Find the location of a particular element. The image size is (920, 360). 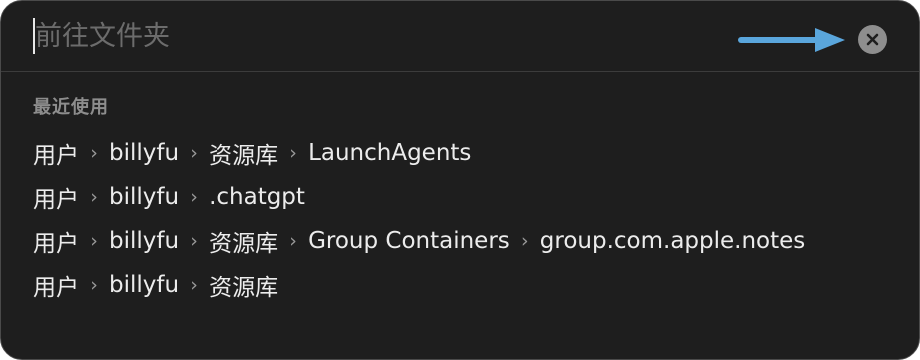

pointer-arrow-icon is located at coordinates (791, 40).